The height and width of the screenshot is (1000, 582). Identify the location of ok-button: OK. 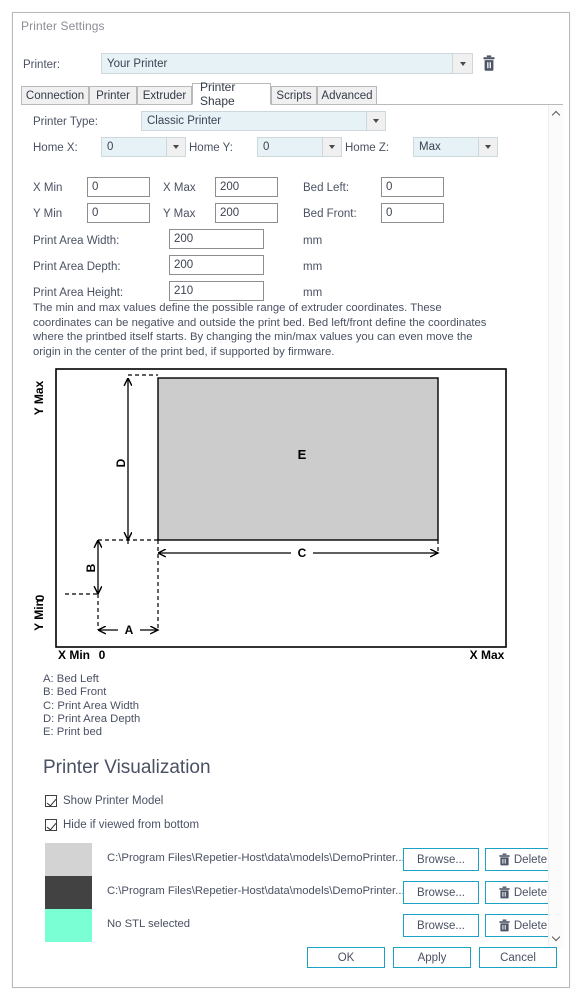
(346, 957).